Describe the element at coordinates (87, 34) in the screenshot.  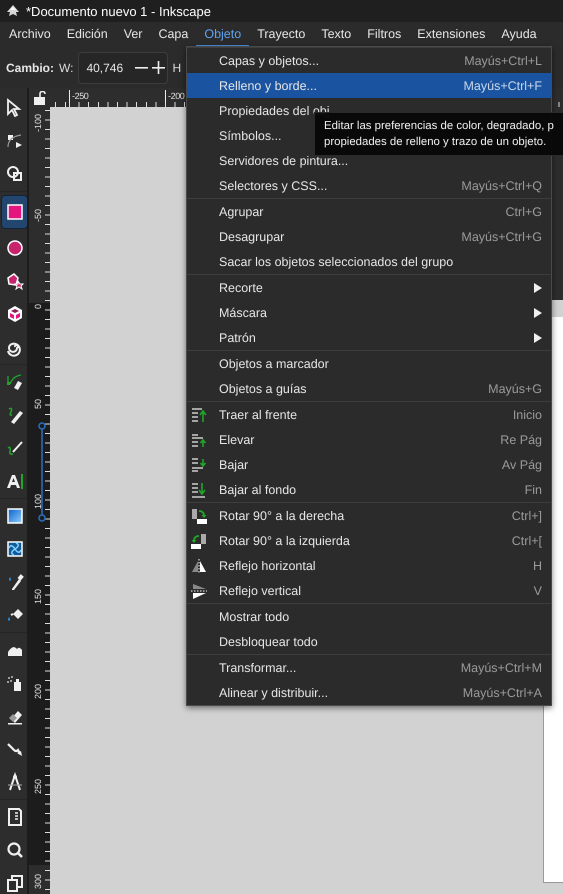
I see `menu-item: Edición` at that location.